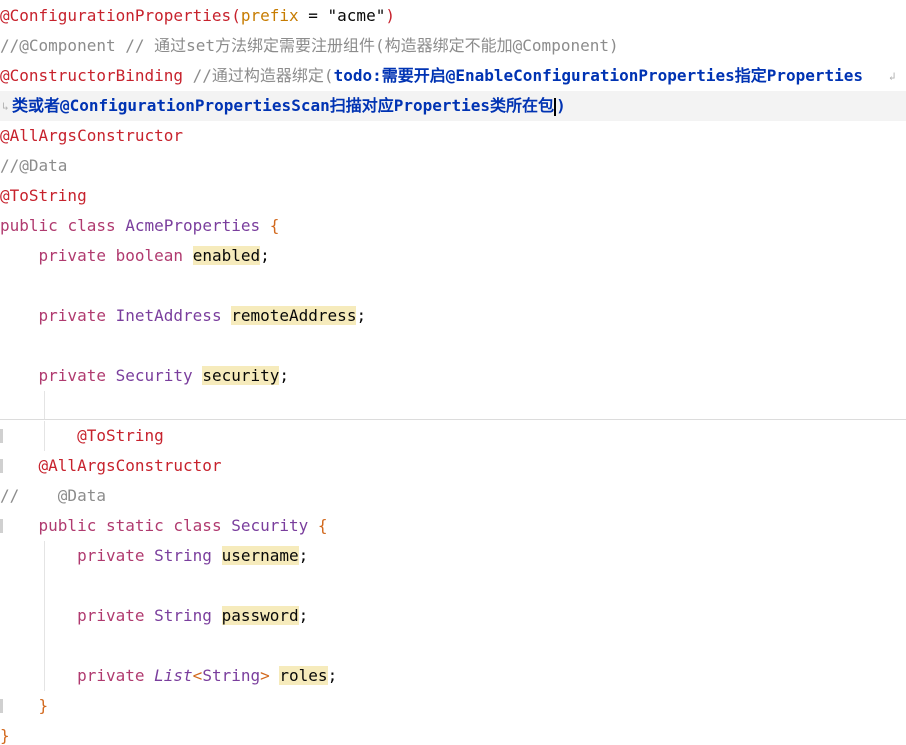 This screenshot has width=906, height=745. What do you see at coordinates (265, 675) in the screenshot?
I see `generic-bracket: >` at bounding box center [265, 675].